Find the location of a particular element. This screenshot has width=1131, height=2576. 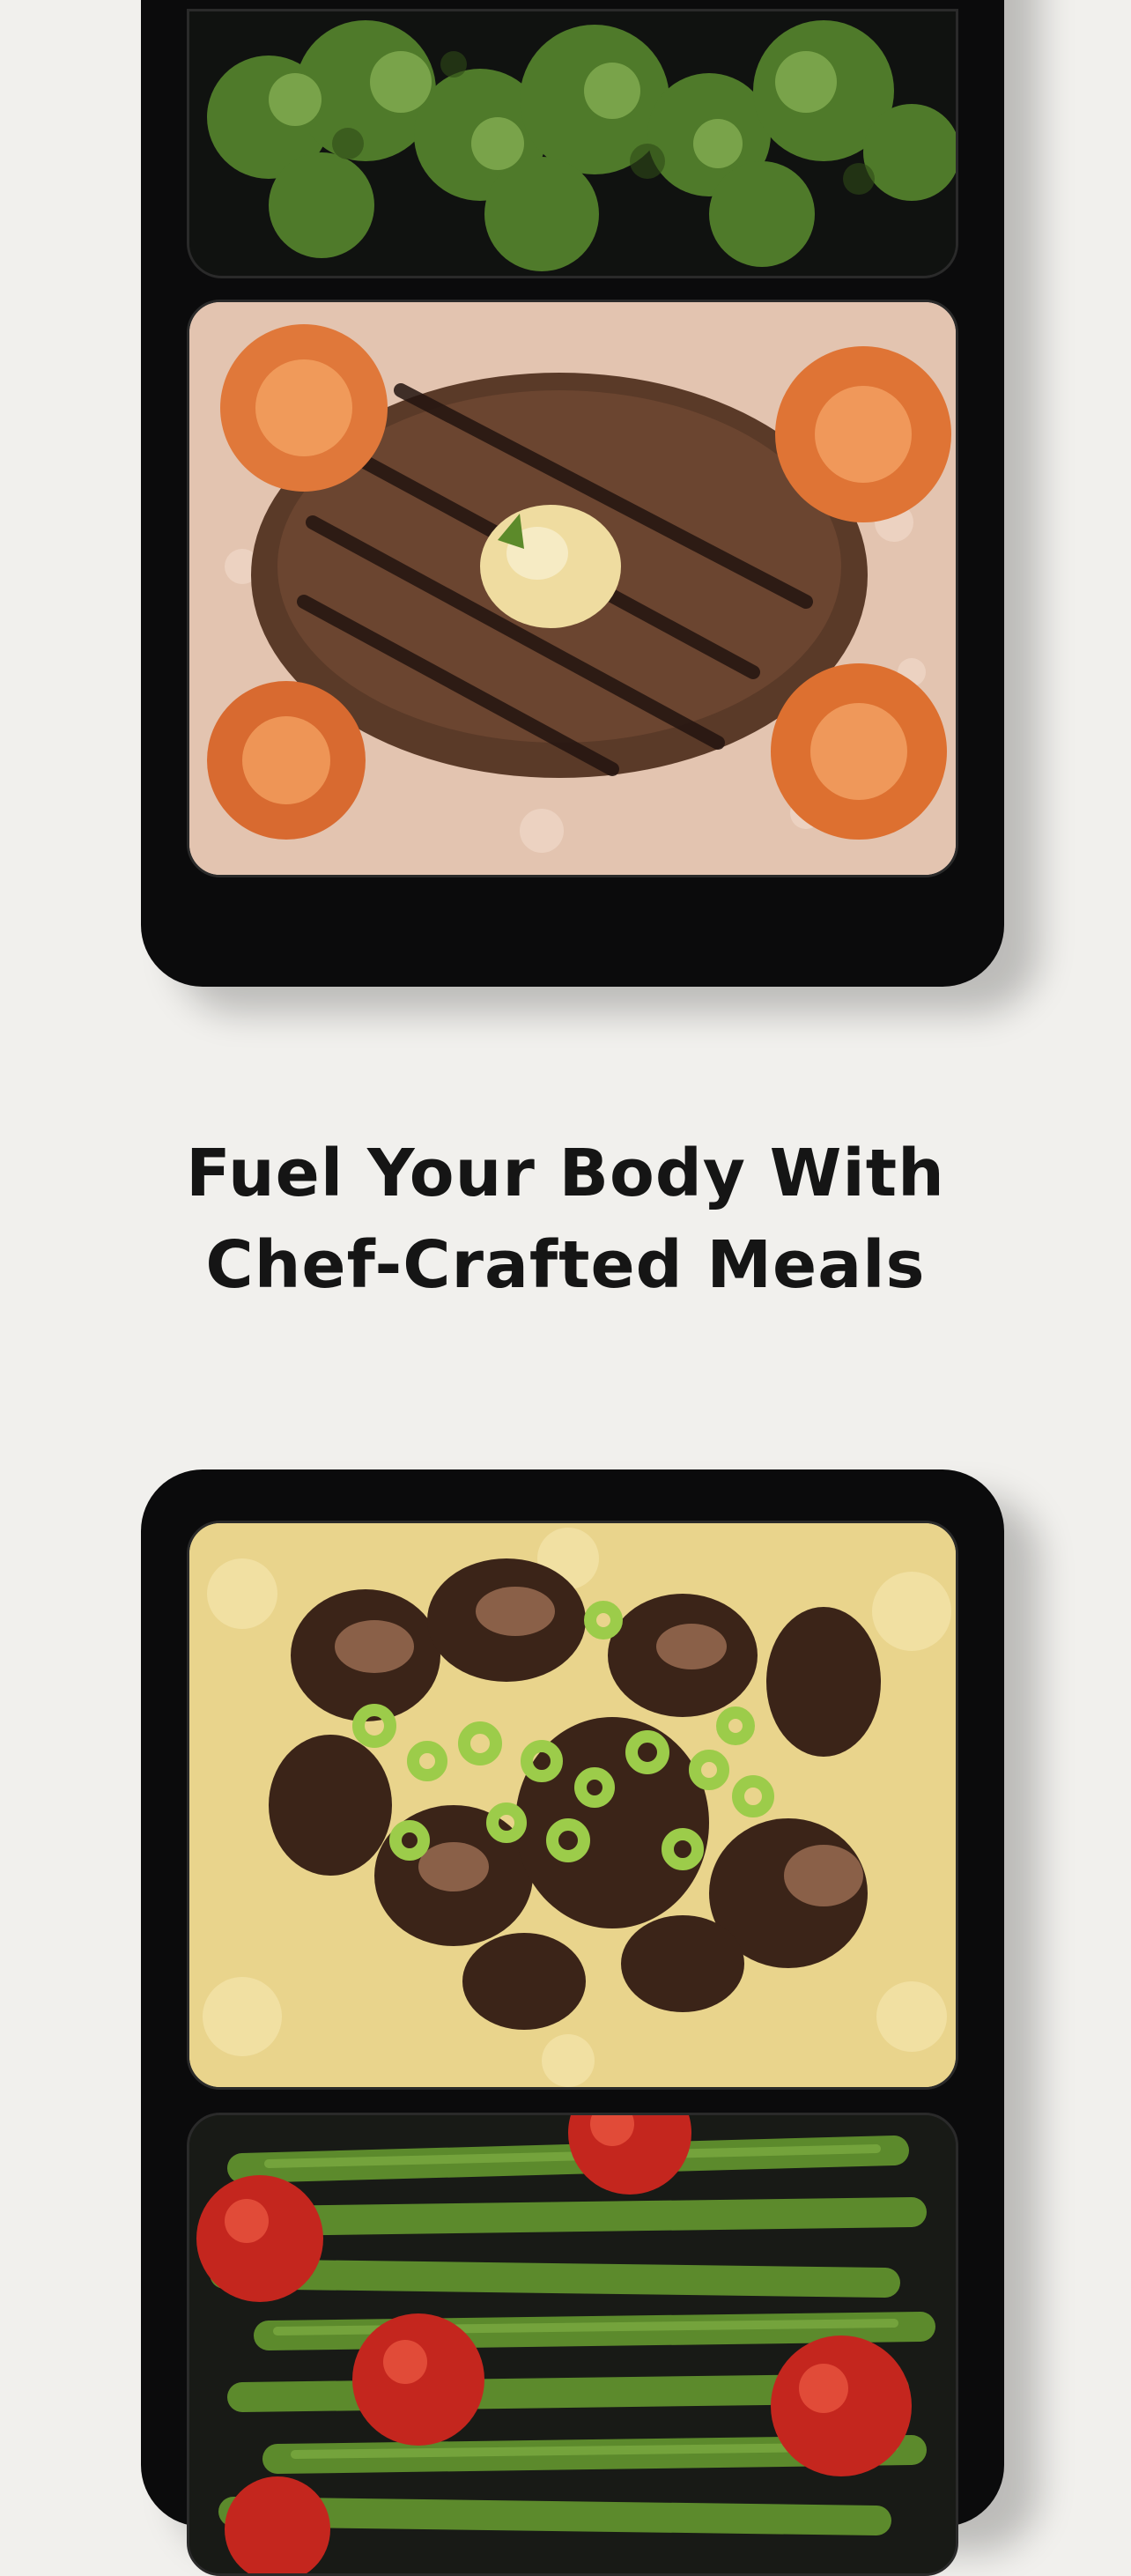

broccoli-image is located at coordinates (572, 144).